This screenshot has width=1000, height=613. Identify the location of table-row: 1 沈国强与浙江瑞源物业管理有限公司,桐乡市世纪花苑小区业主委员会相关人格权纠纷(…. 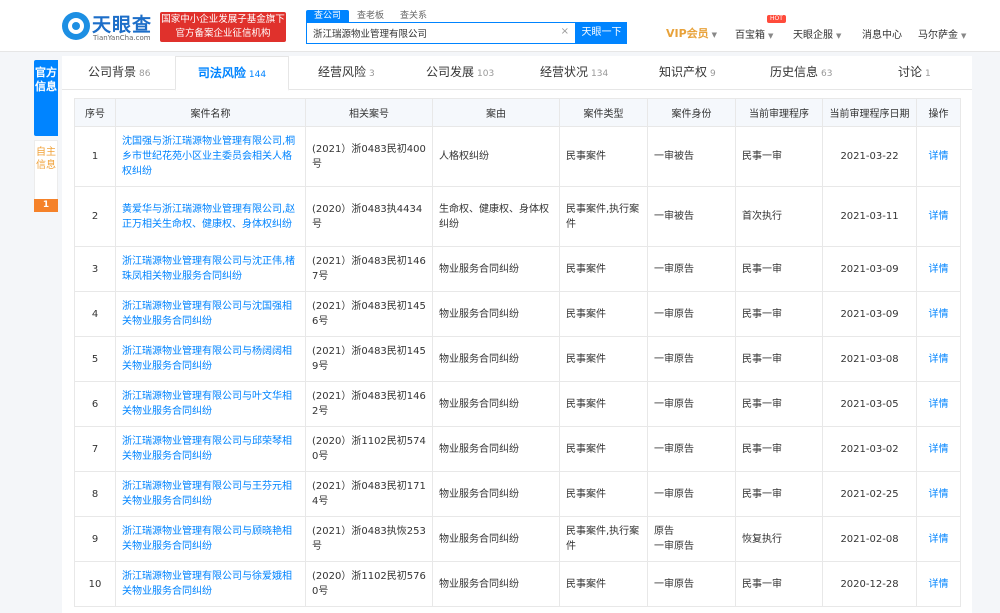
(517, 156).